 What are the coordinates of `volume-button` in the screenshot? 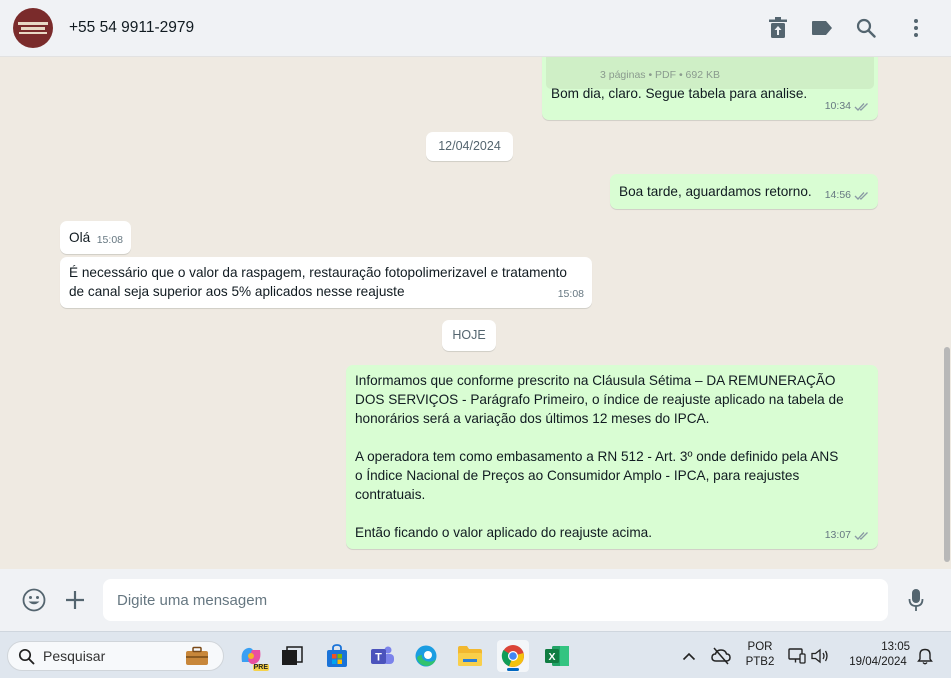 It's located at (820, 656).